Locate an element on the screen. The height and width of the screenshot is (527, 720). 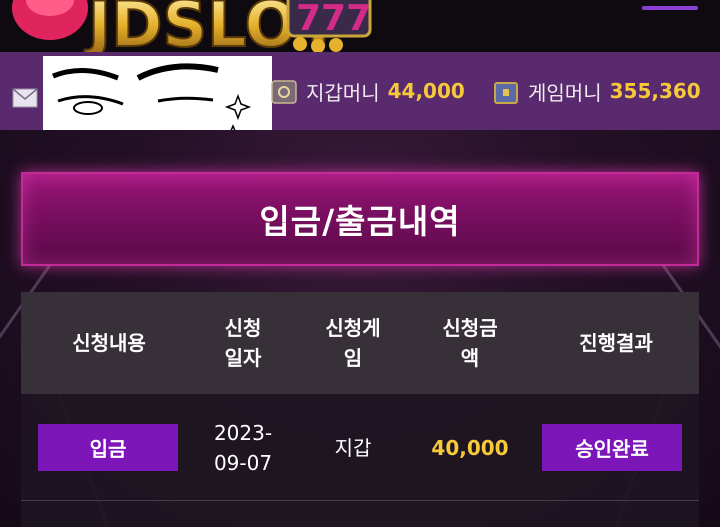
header-request-amount: 신청금 액 is located at coordinates (470, 343).